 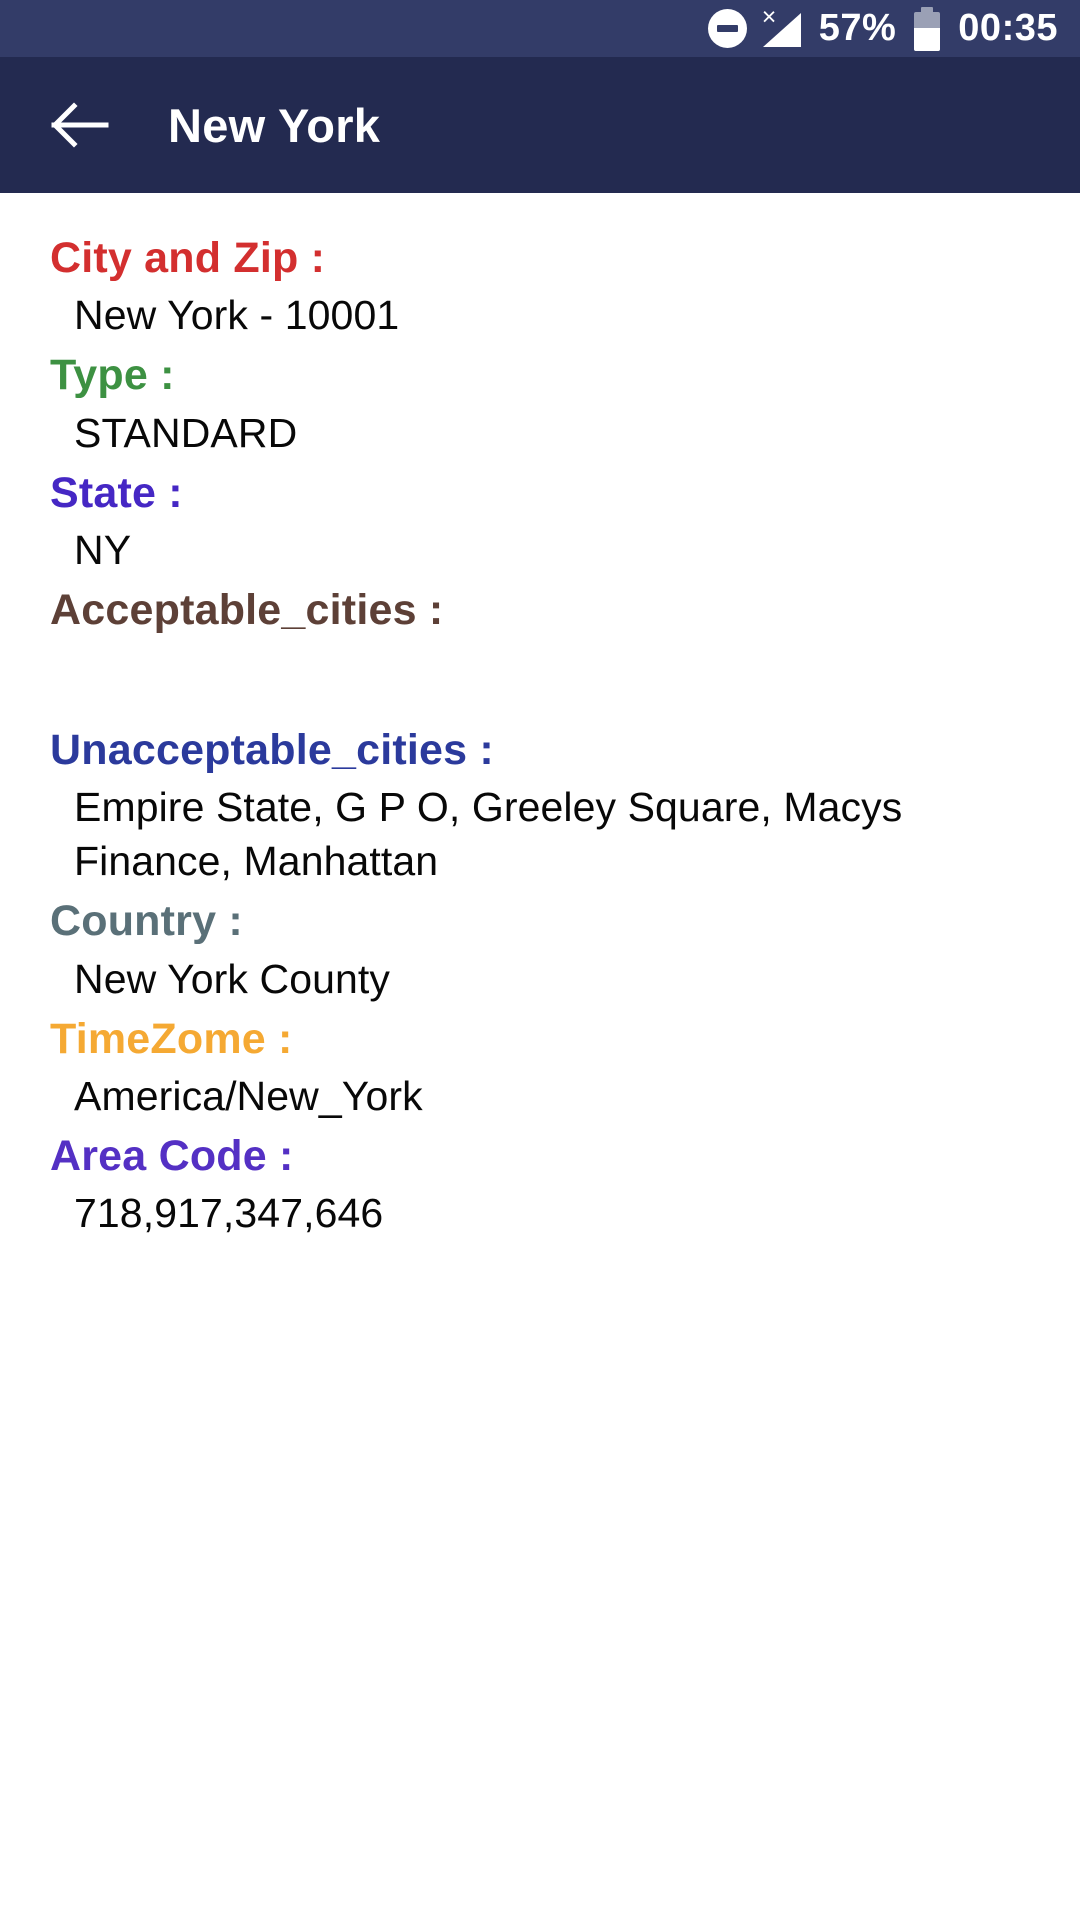 What do you see at coordinates (540, 125) in the screenshot?
I see `app-bar: New York` at bounding box center [540, 125].